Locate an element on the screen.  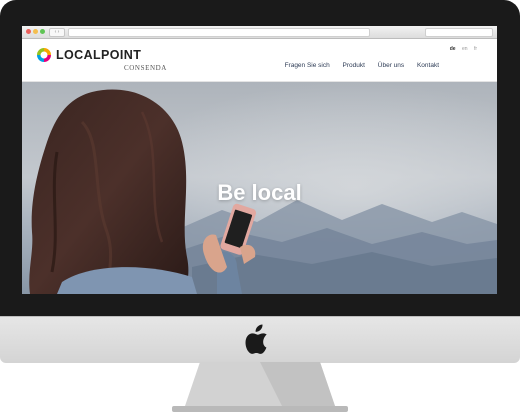
nav-item-fragen-sie-sich: Fragen Sie sich is located at coordinates (307, 65).